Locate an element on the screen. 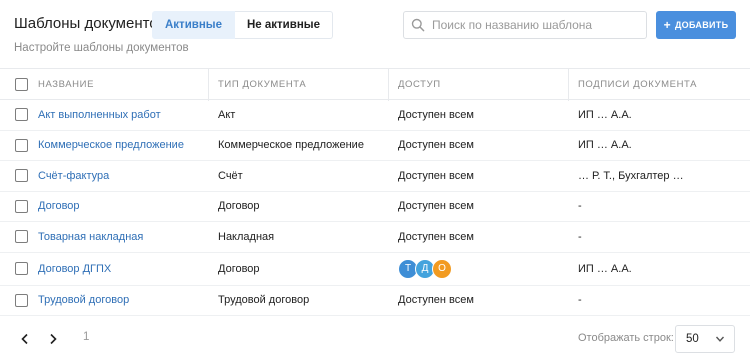 This screenshot has height=358, width=750. template-name-link: Товарная накладная is located at coordinates (90, 237).